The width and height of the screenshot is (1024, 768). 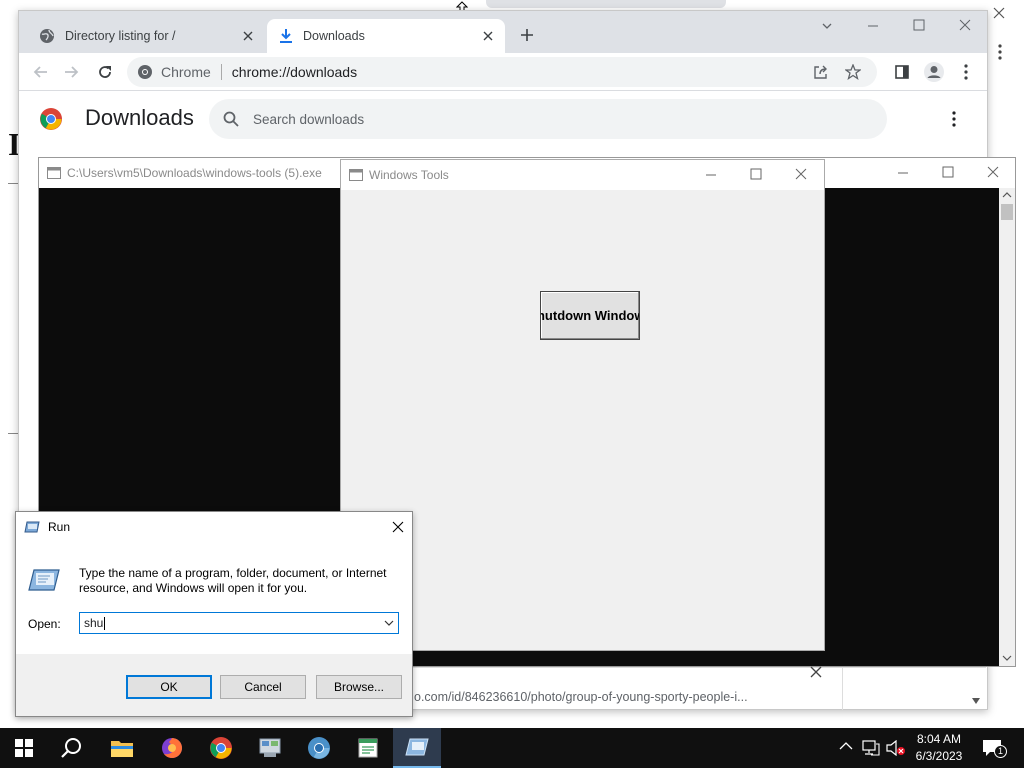 I want to click on shelf-divider, so click(x=842, y=689).